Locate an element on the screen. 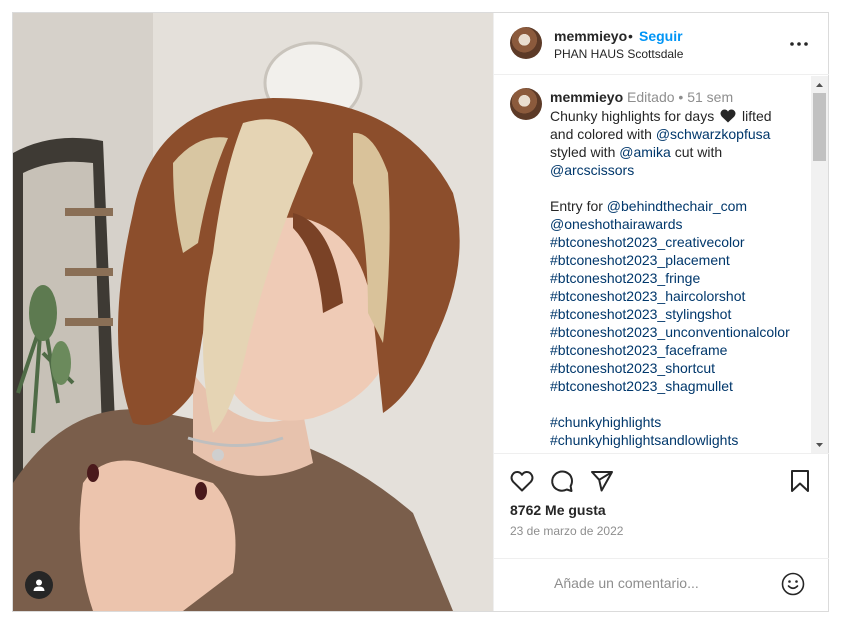  hashtag-link: #btconeshot2023_faceframe is located at coordinates (638, 350).